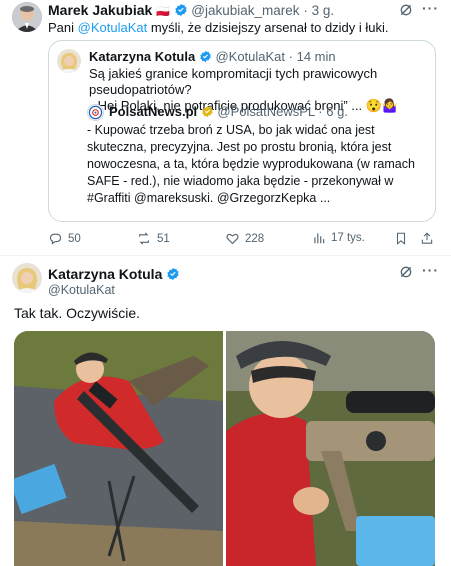  What do you see at coordinates (225, 255) in the screenshot?
I see `tweet-divider` at bounding box center [225, 255].